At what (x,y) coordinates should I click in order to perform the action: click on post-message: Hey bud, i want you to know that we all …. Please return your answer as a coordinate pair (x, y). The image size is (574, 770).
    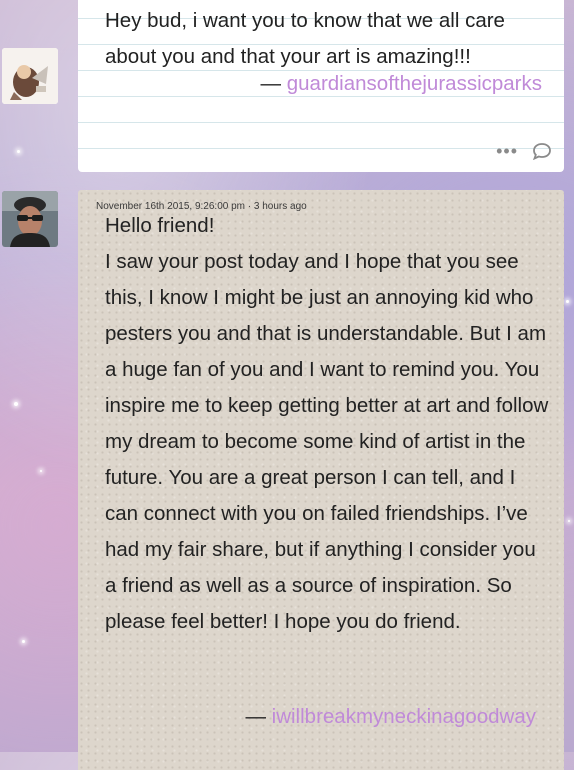
    Looking at the image, I should click on (305, 38).